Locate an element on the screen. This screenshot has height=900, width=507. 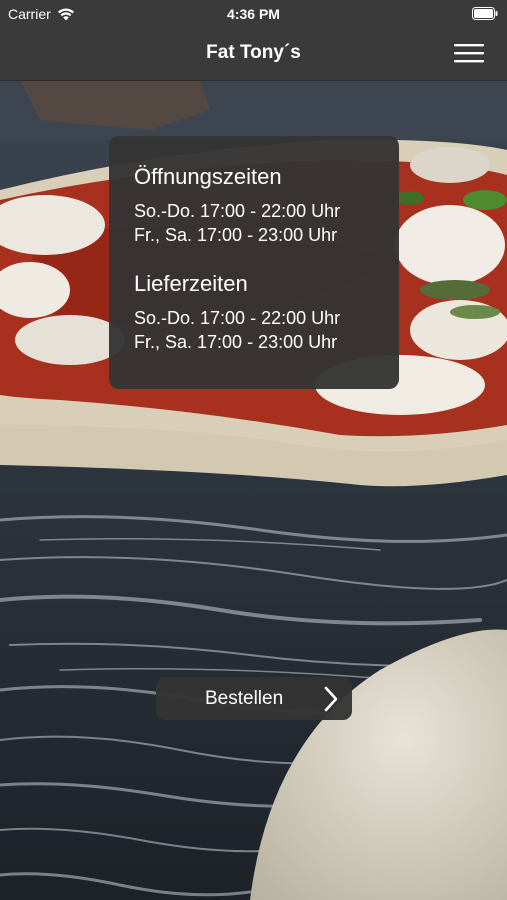
battery-icon is located at coordinates (485, 13).